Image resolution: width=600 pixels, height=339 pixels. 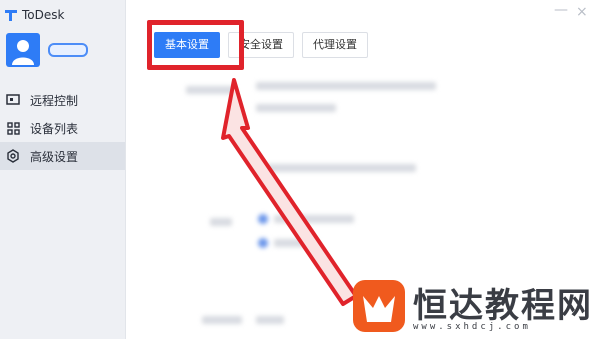 I want to click on watermark: 恒达教程网 www.sxhdcj.com, so click(x=472, y=304).